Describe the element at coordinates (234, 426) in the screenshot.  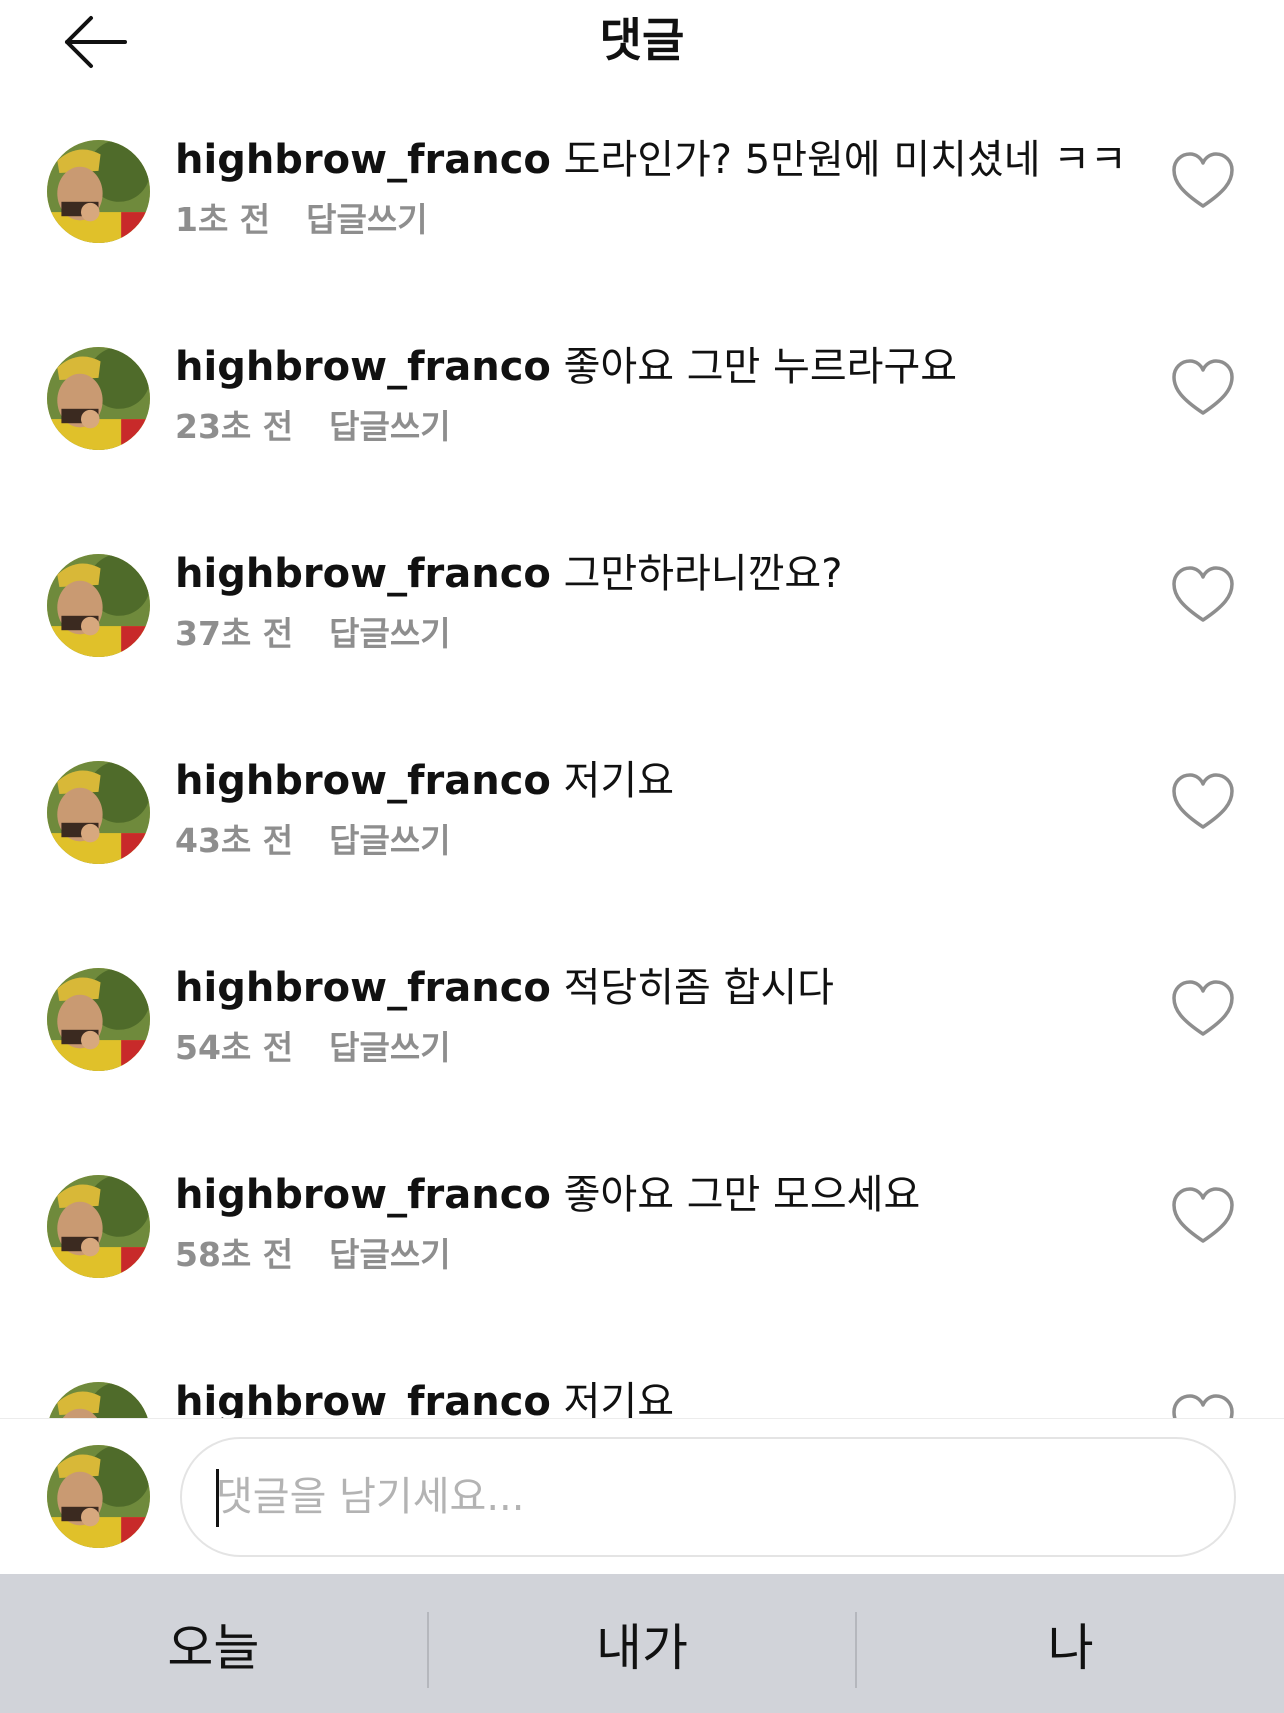
I see `comment-time: 23초 전` at that location.